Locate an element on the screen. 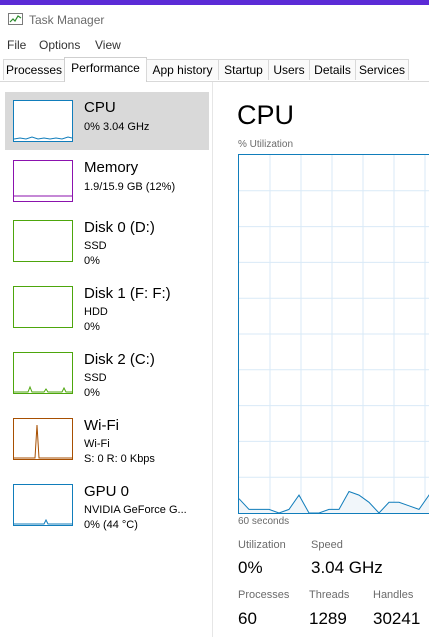 The height and width of the screenshot is (637, 429). sidebar-item-disk-0: Disk 0 (D:) SSD 0% is located at coordinates (107, 241).